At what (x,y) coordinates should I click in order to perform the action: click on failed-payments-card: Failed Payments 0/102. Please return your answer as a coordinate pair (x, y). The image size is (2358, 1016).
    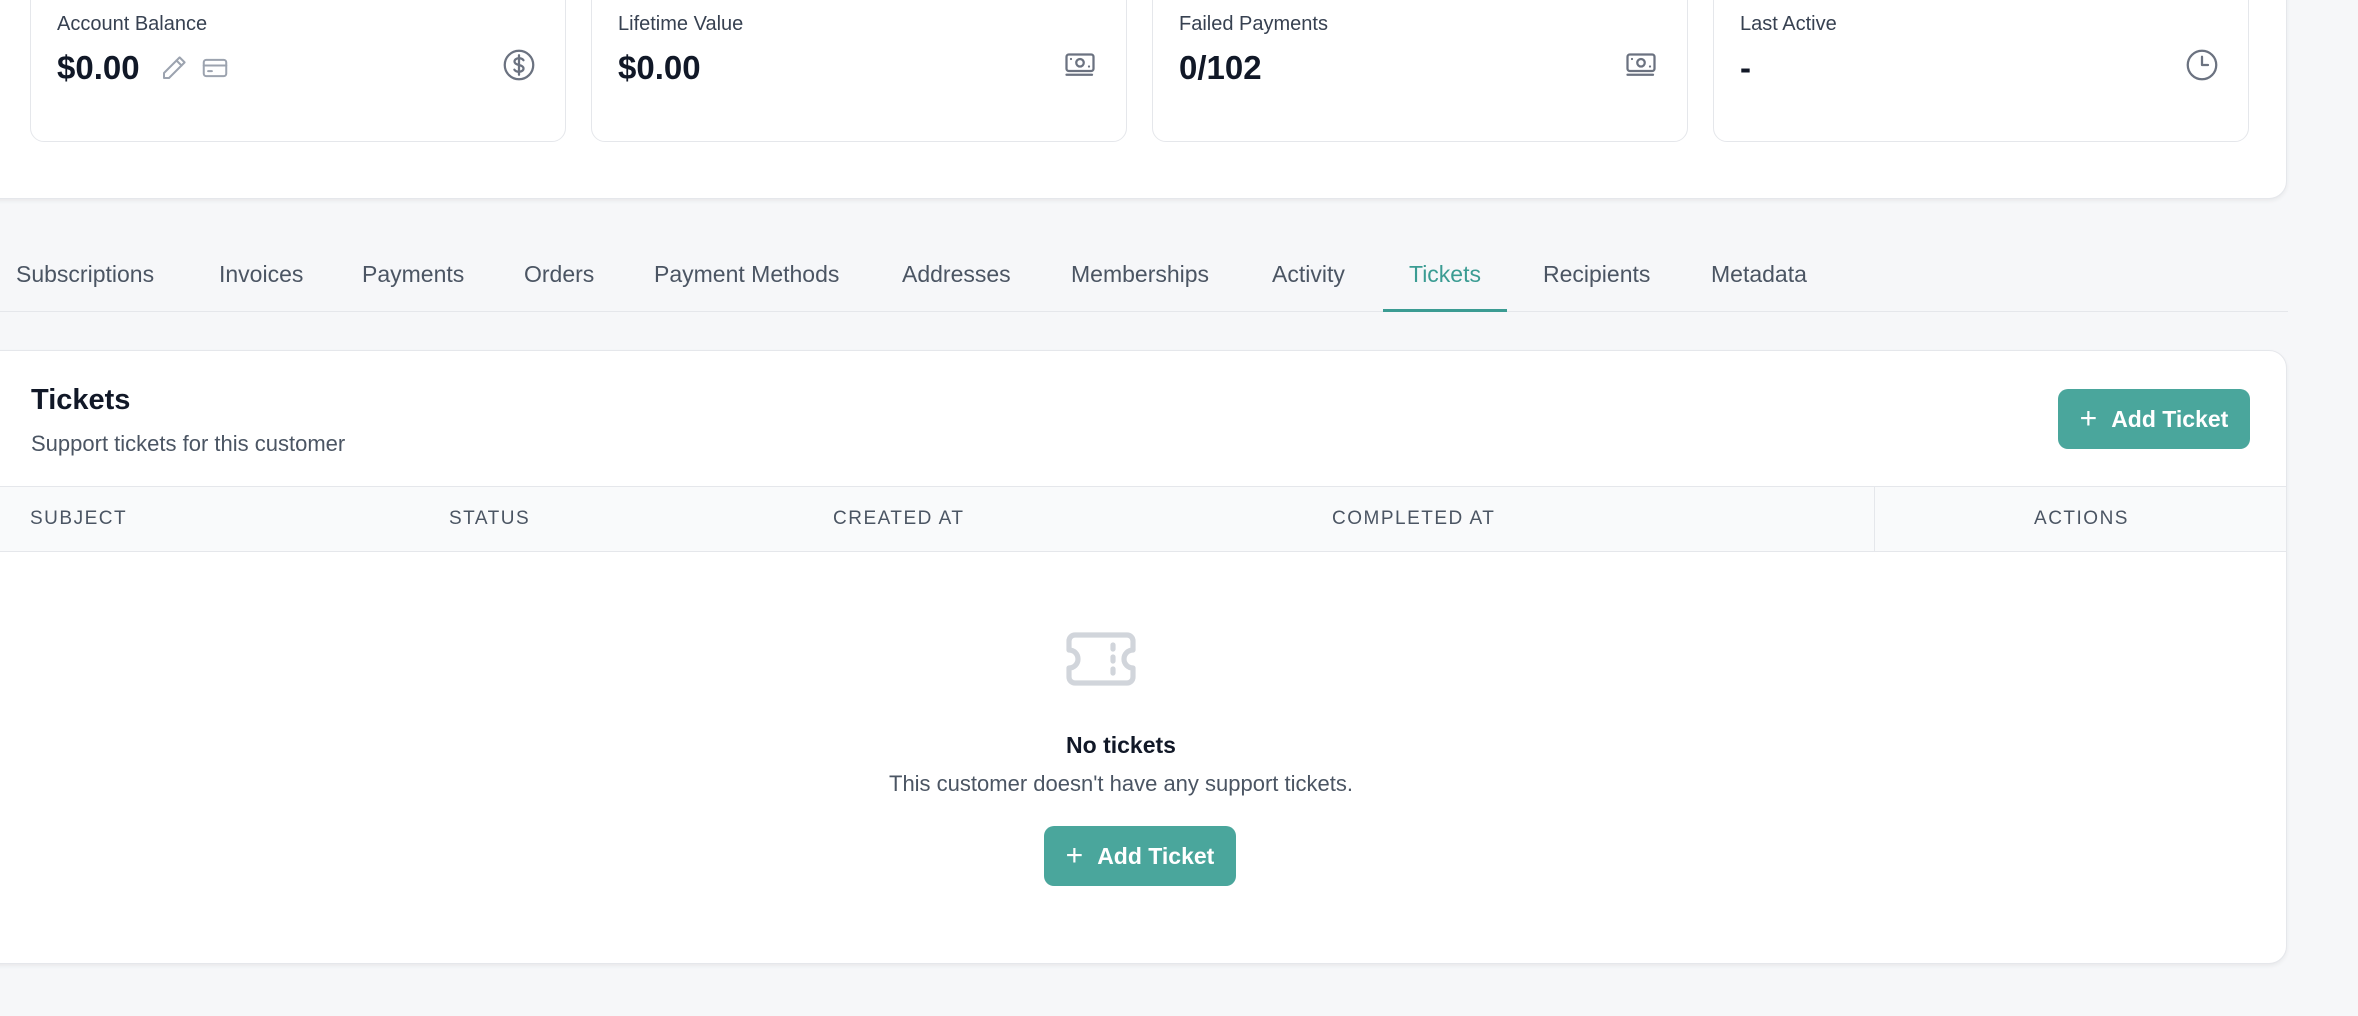
    Looking at the image, I should click on (1420, 71).